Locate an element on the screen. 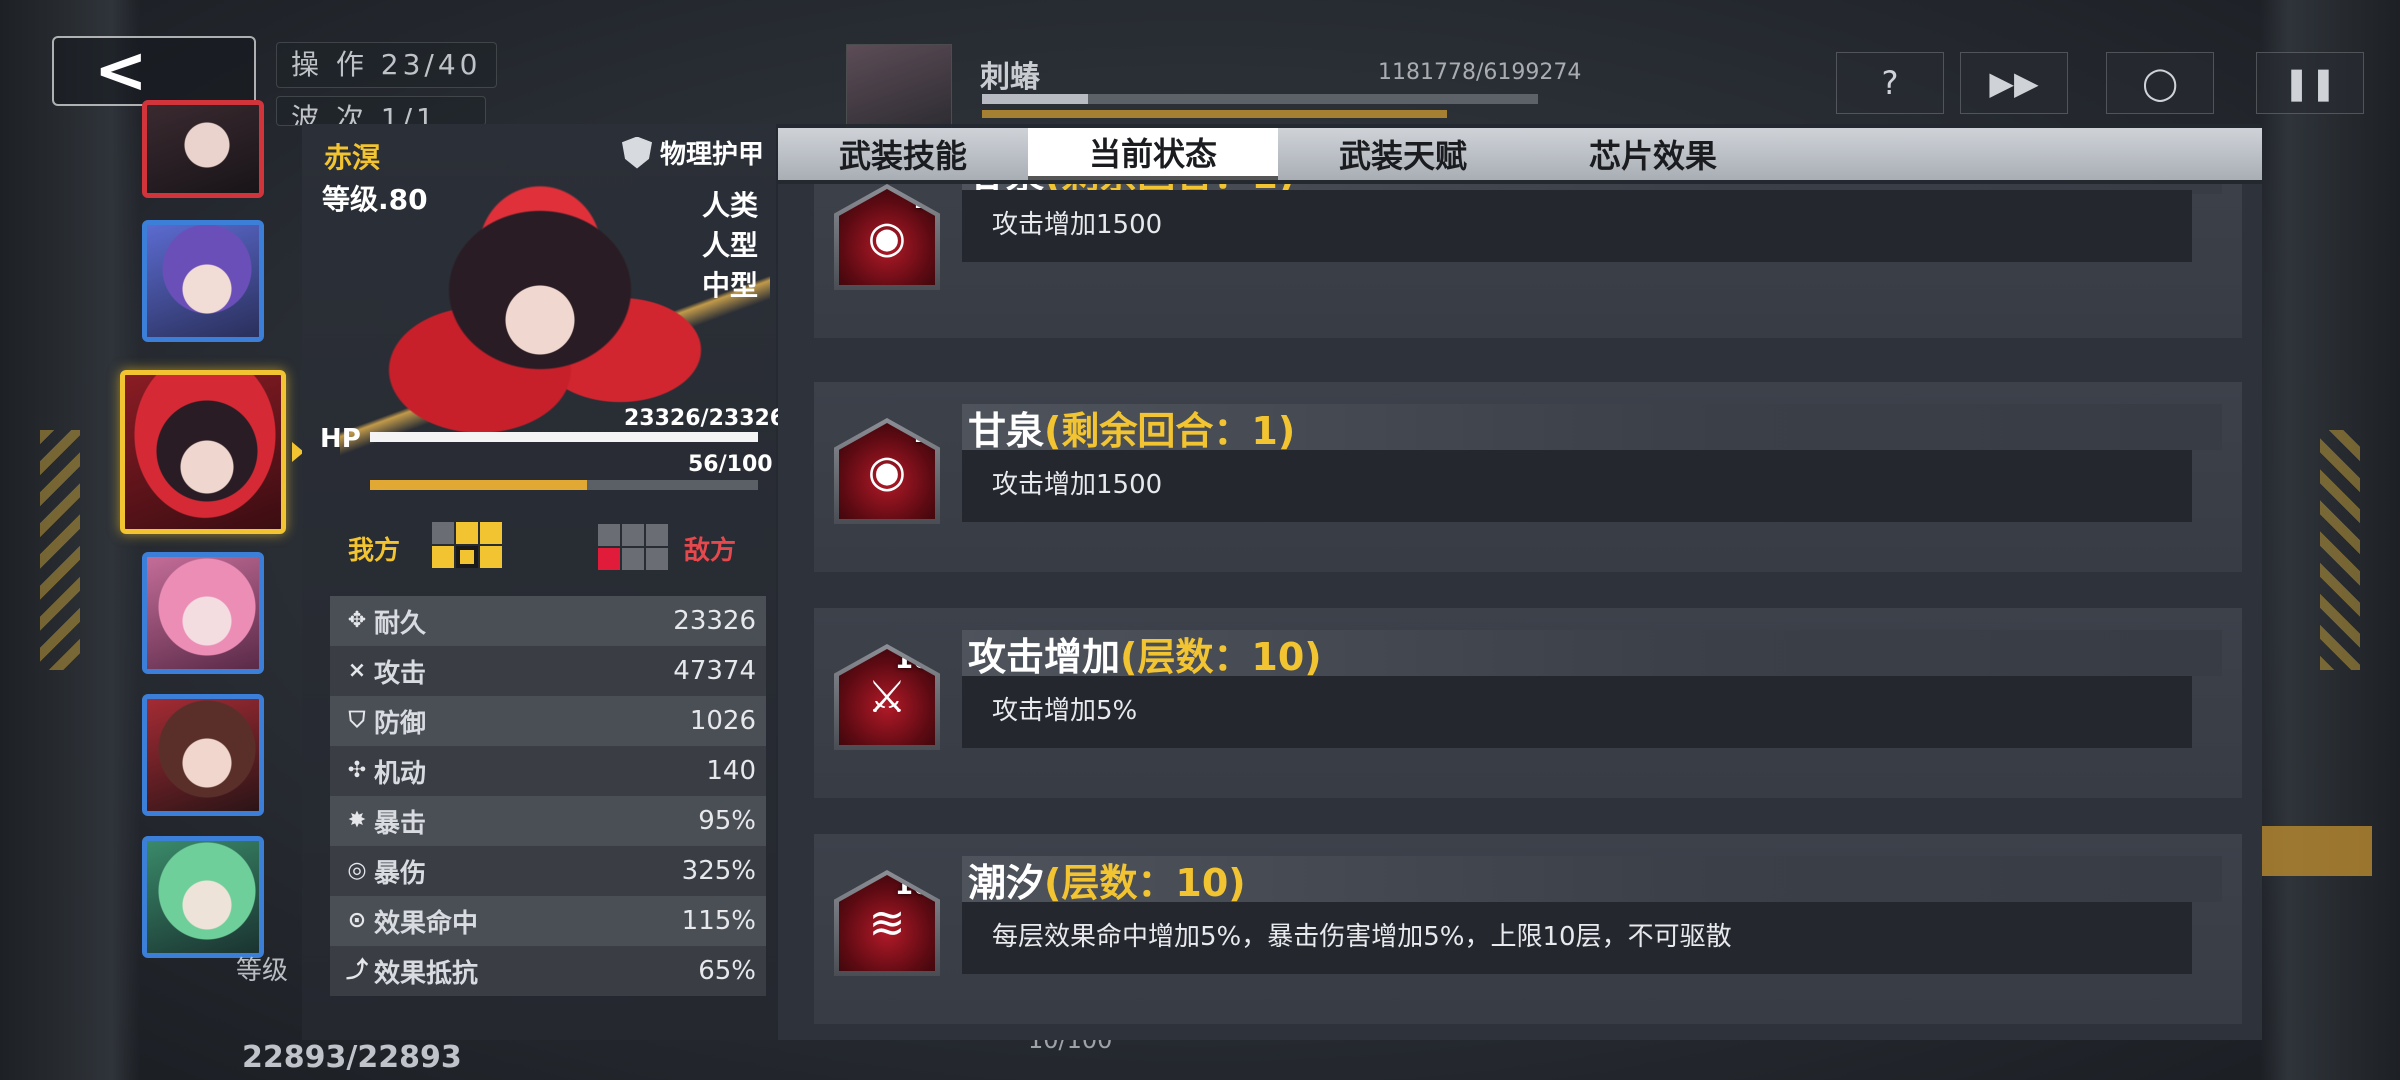  attack-icon: ⨯ is located at coordinates (357, 670).